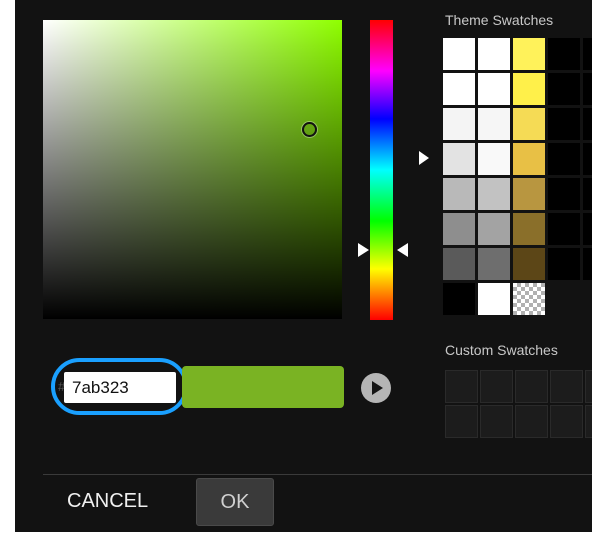 The image size is (592, 538). What do you see at coordinates (116, 501) in the screenshot?
I see `cancel-button: CANCEL` at bounding box center [116, 501].